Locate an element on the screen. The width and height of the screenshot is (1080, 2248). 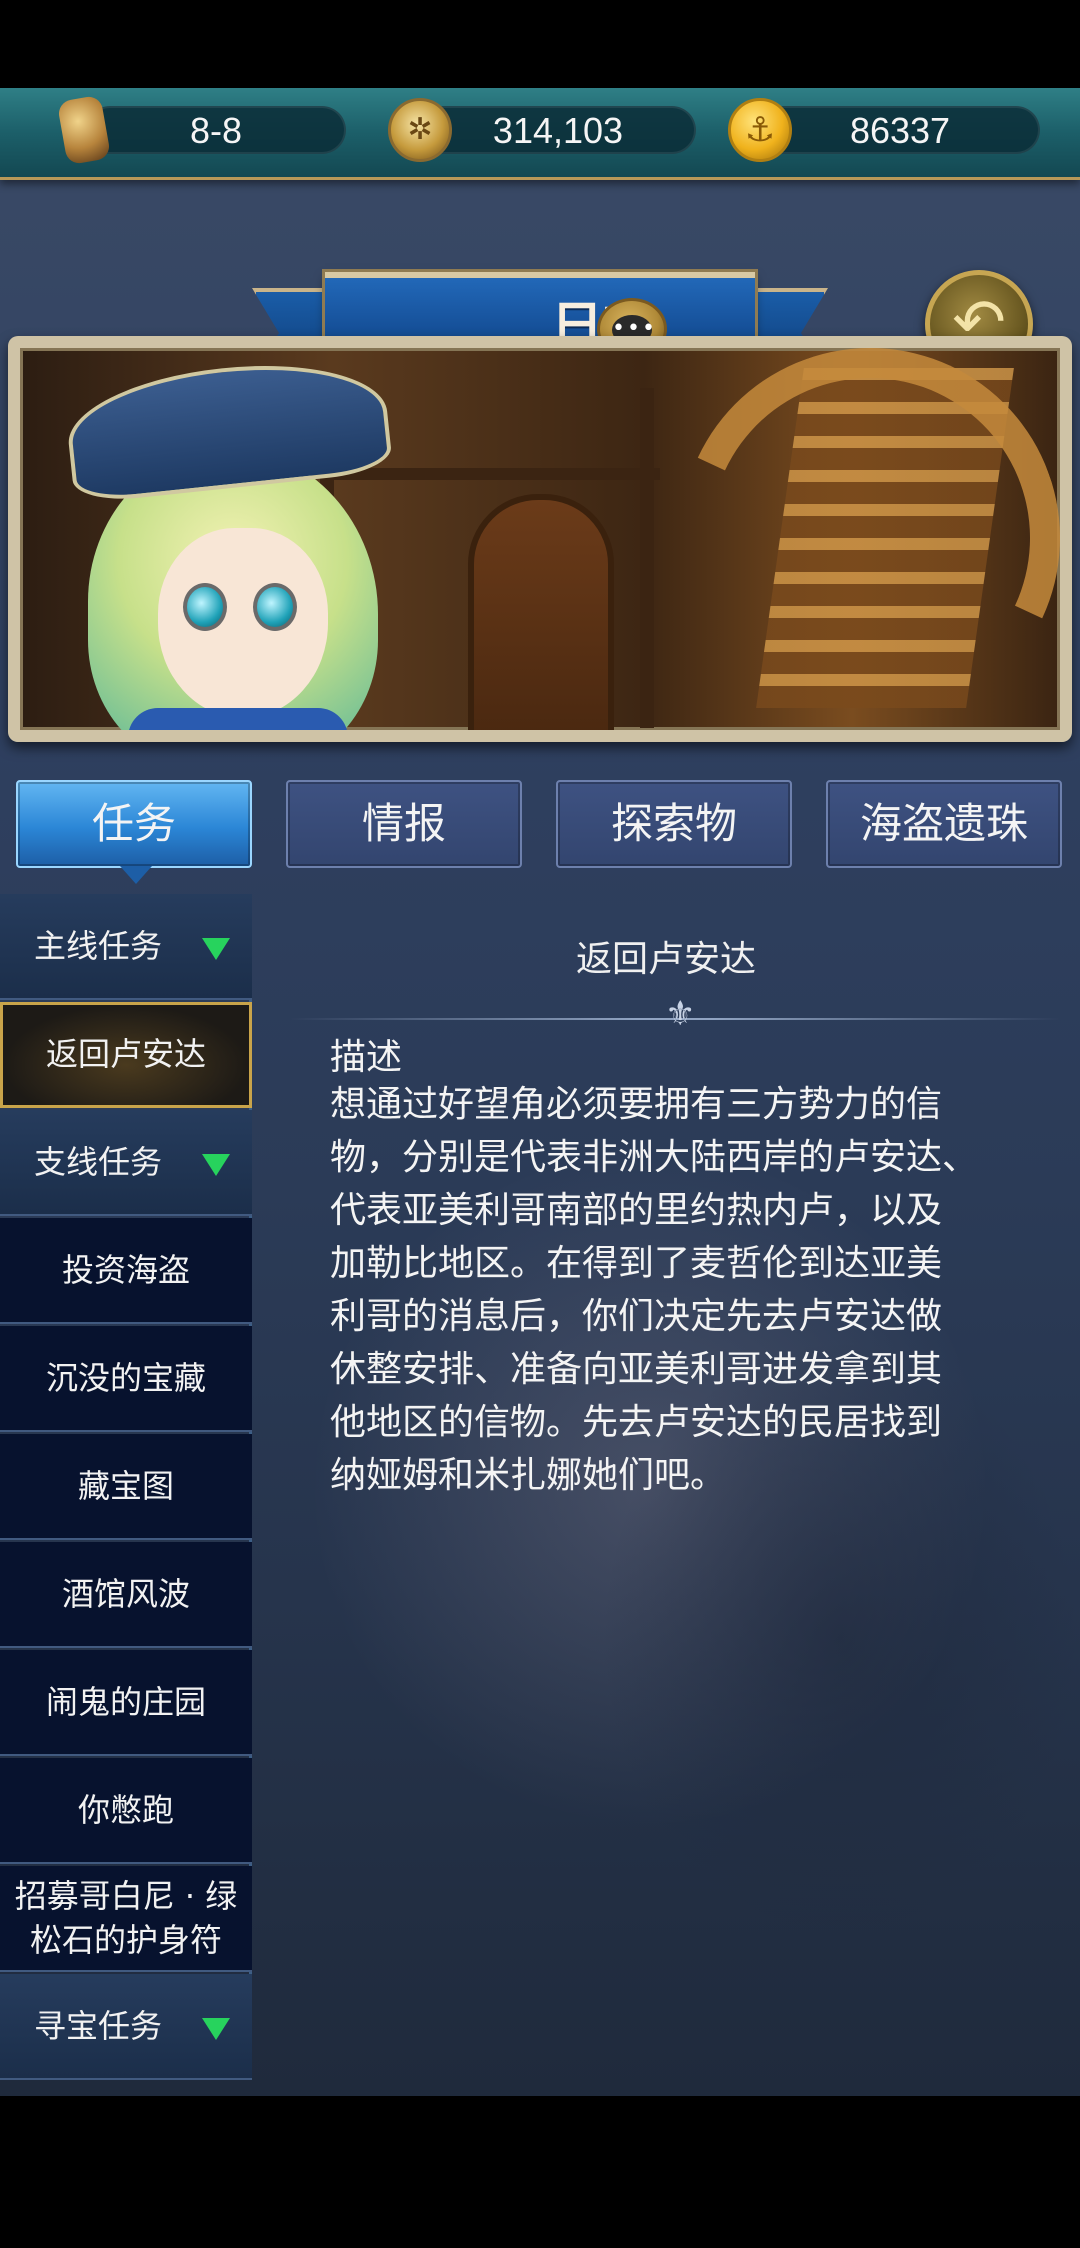
gold-counter: 86337 is located at coordinates (900, 130).